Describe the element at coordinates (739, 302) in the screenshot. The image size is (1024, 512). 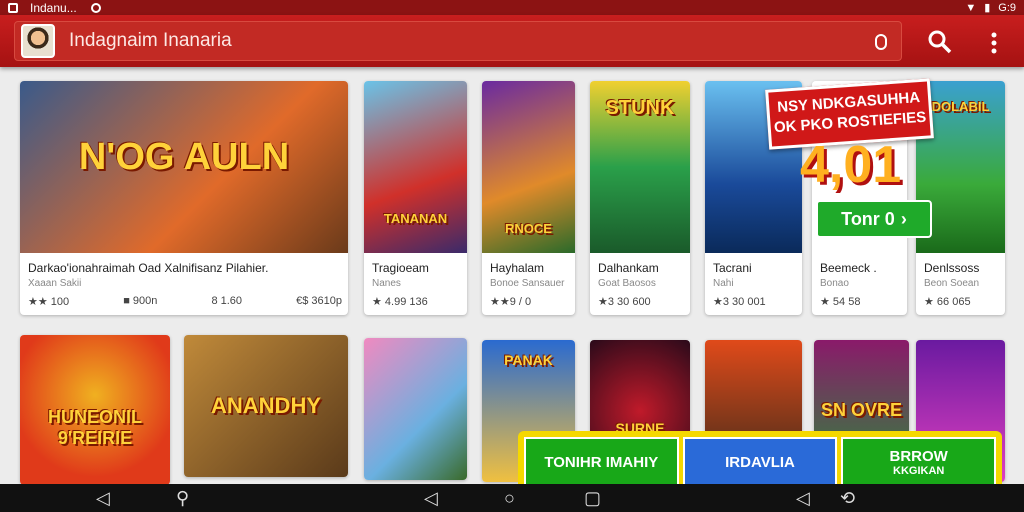
I see `game-rating: ★3 30 001` at that location.